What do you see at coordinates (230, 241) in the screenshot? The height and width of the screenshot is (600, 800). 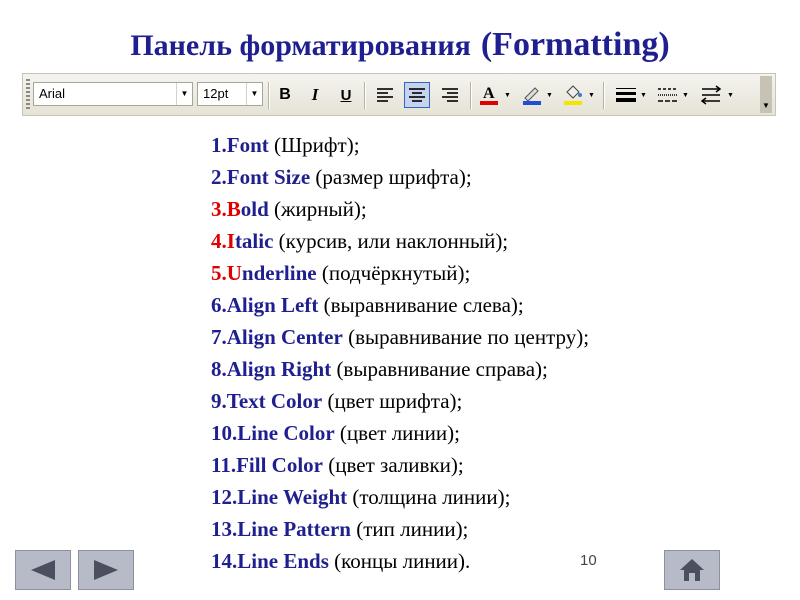 I see `item-key-letter: I` at bounding box center [230, 241].